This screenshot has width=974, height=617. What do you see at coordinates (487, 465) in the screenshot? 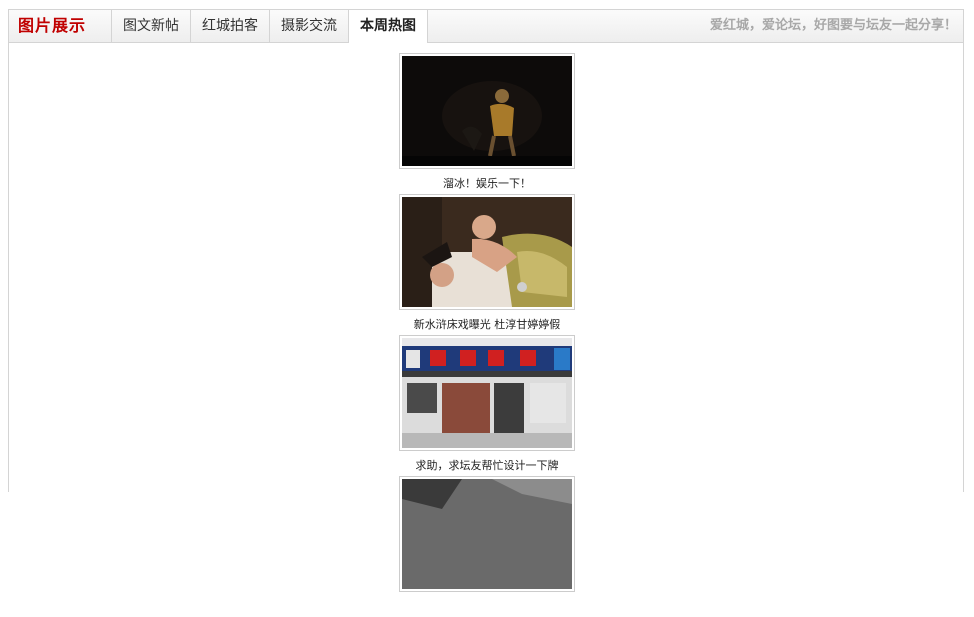
I see `thumbnail-caption: 求助，求坛友帮忙设计一下牌` at bounding box center [487, 465].